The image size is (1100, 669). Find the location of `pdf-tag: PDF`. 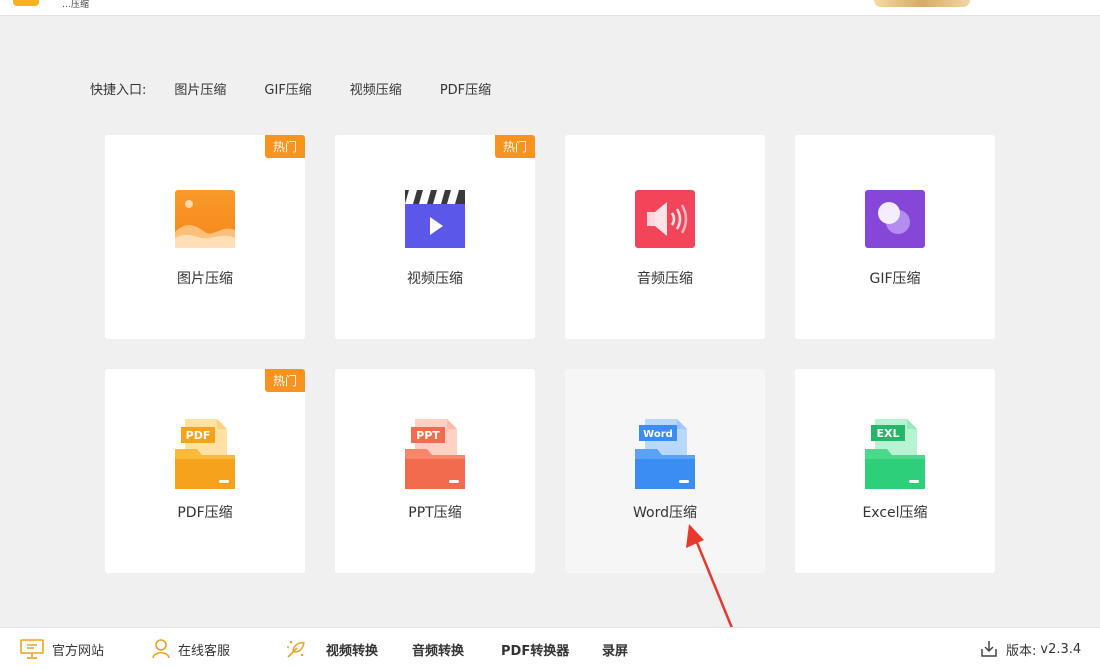

pdf-tag: PDF is located at coordinates (198, 435).